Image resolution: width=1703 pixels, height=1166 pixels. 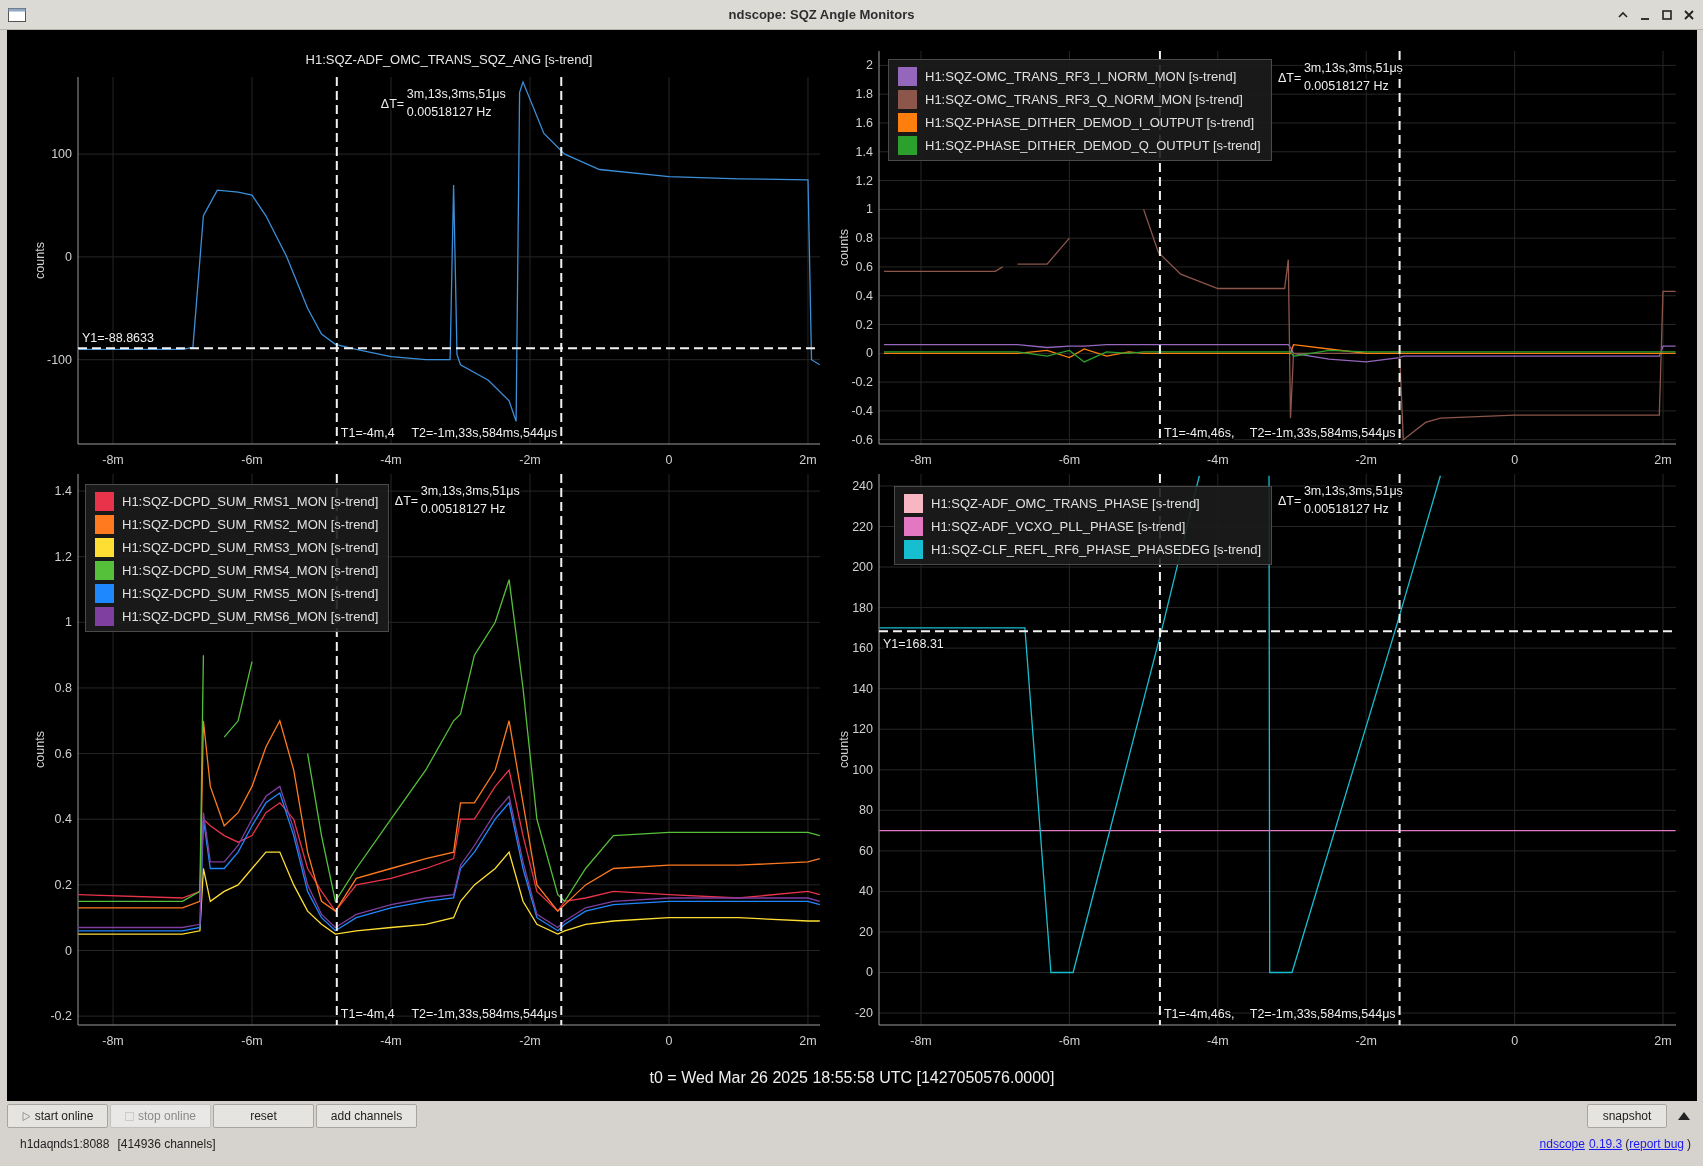 I want to click on y-tick-label: 140, so click(x=862, y=688).